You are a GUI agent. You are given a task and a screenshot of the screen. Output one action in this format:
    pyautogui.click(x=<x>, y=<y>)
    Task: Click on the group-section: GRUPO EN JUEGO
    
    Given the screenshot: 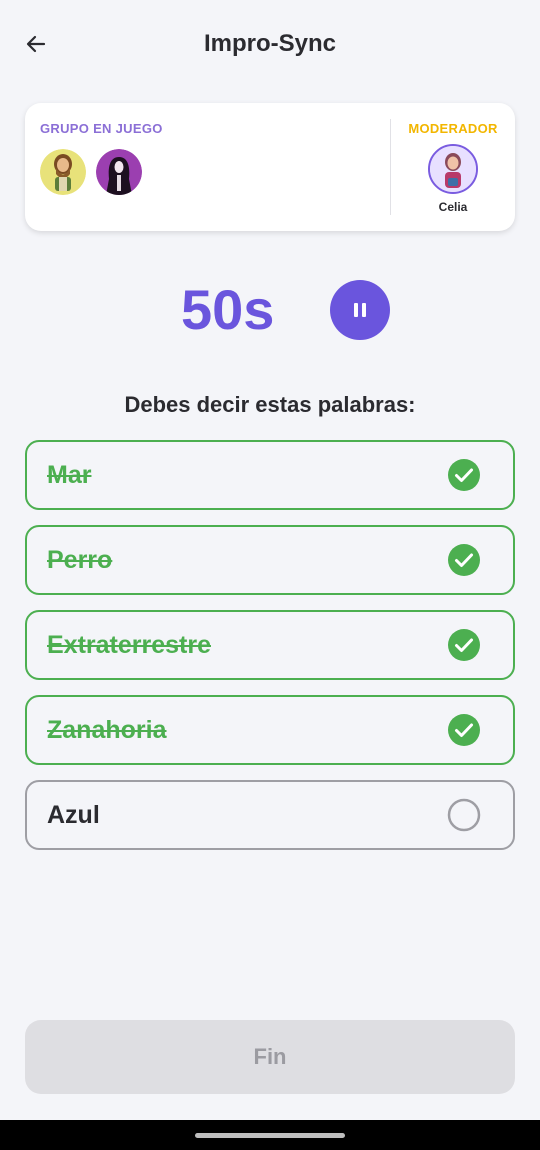 What is the action you would take?
    pyautogui.click(x=101, y=158)
    